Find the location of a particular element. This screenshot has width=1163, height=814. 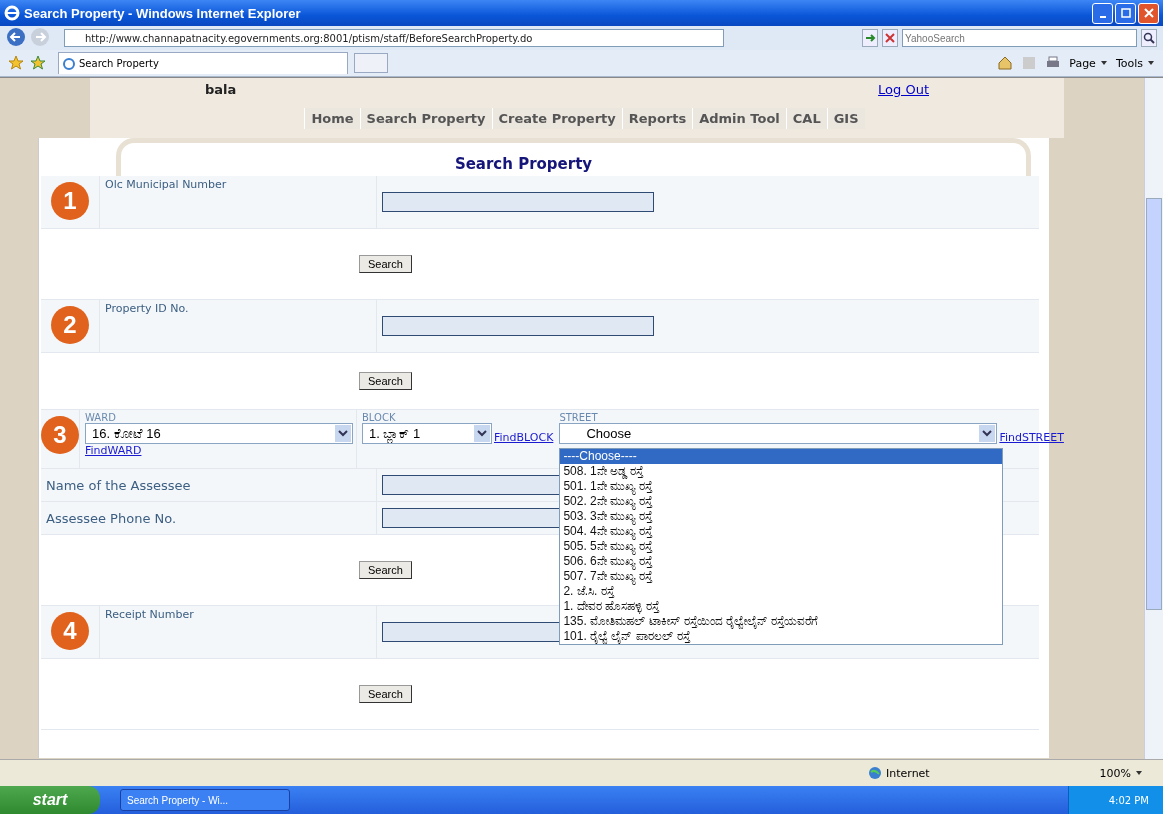

nav-link: GIS is located at coordinates (845, 118).